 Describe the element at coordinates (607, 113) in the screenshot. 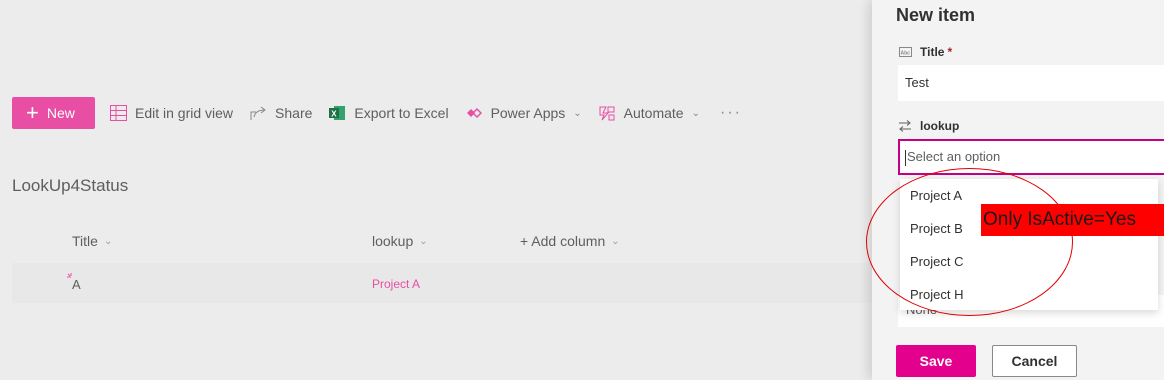

I see `automate-flow-icon` at that location.